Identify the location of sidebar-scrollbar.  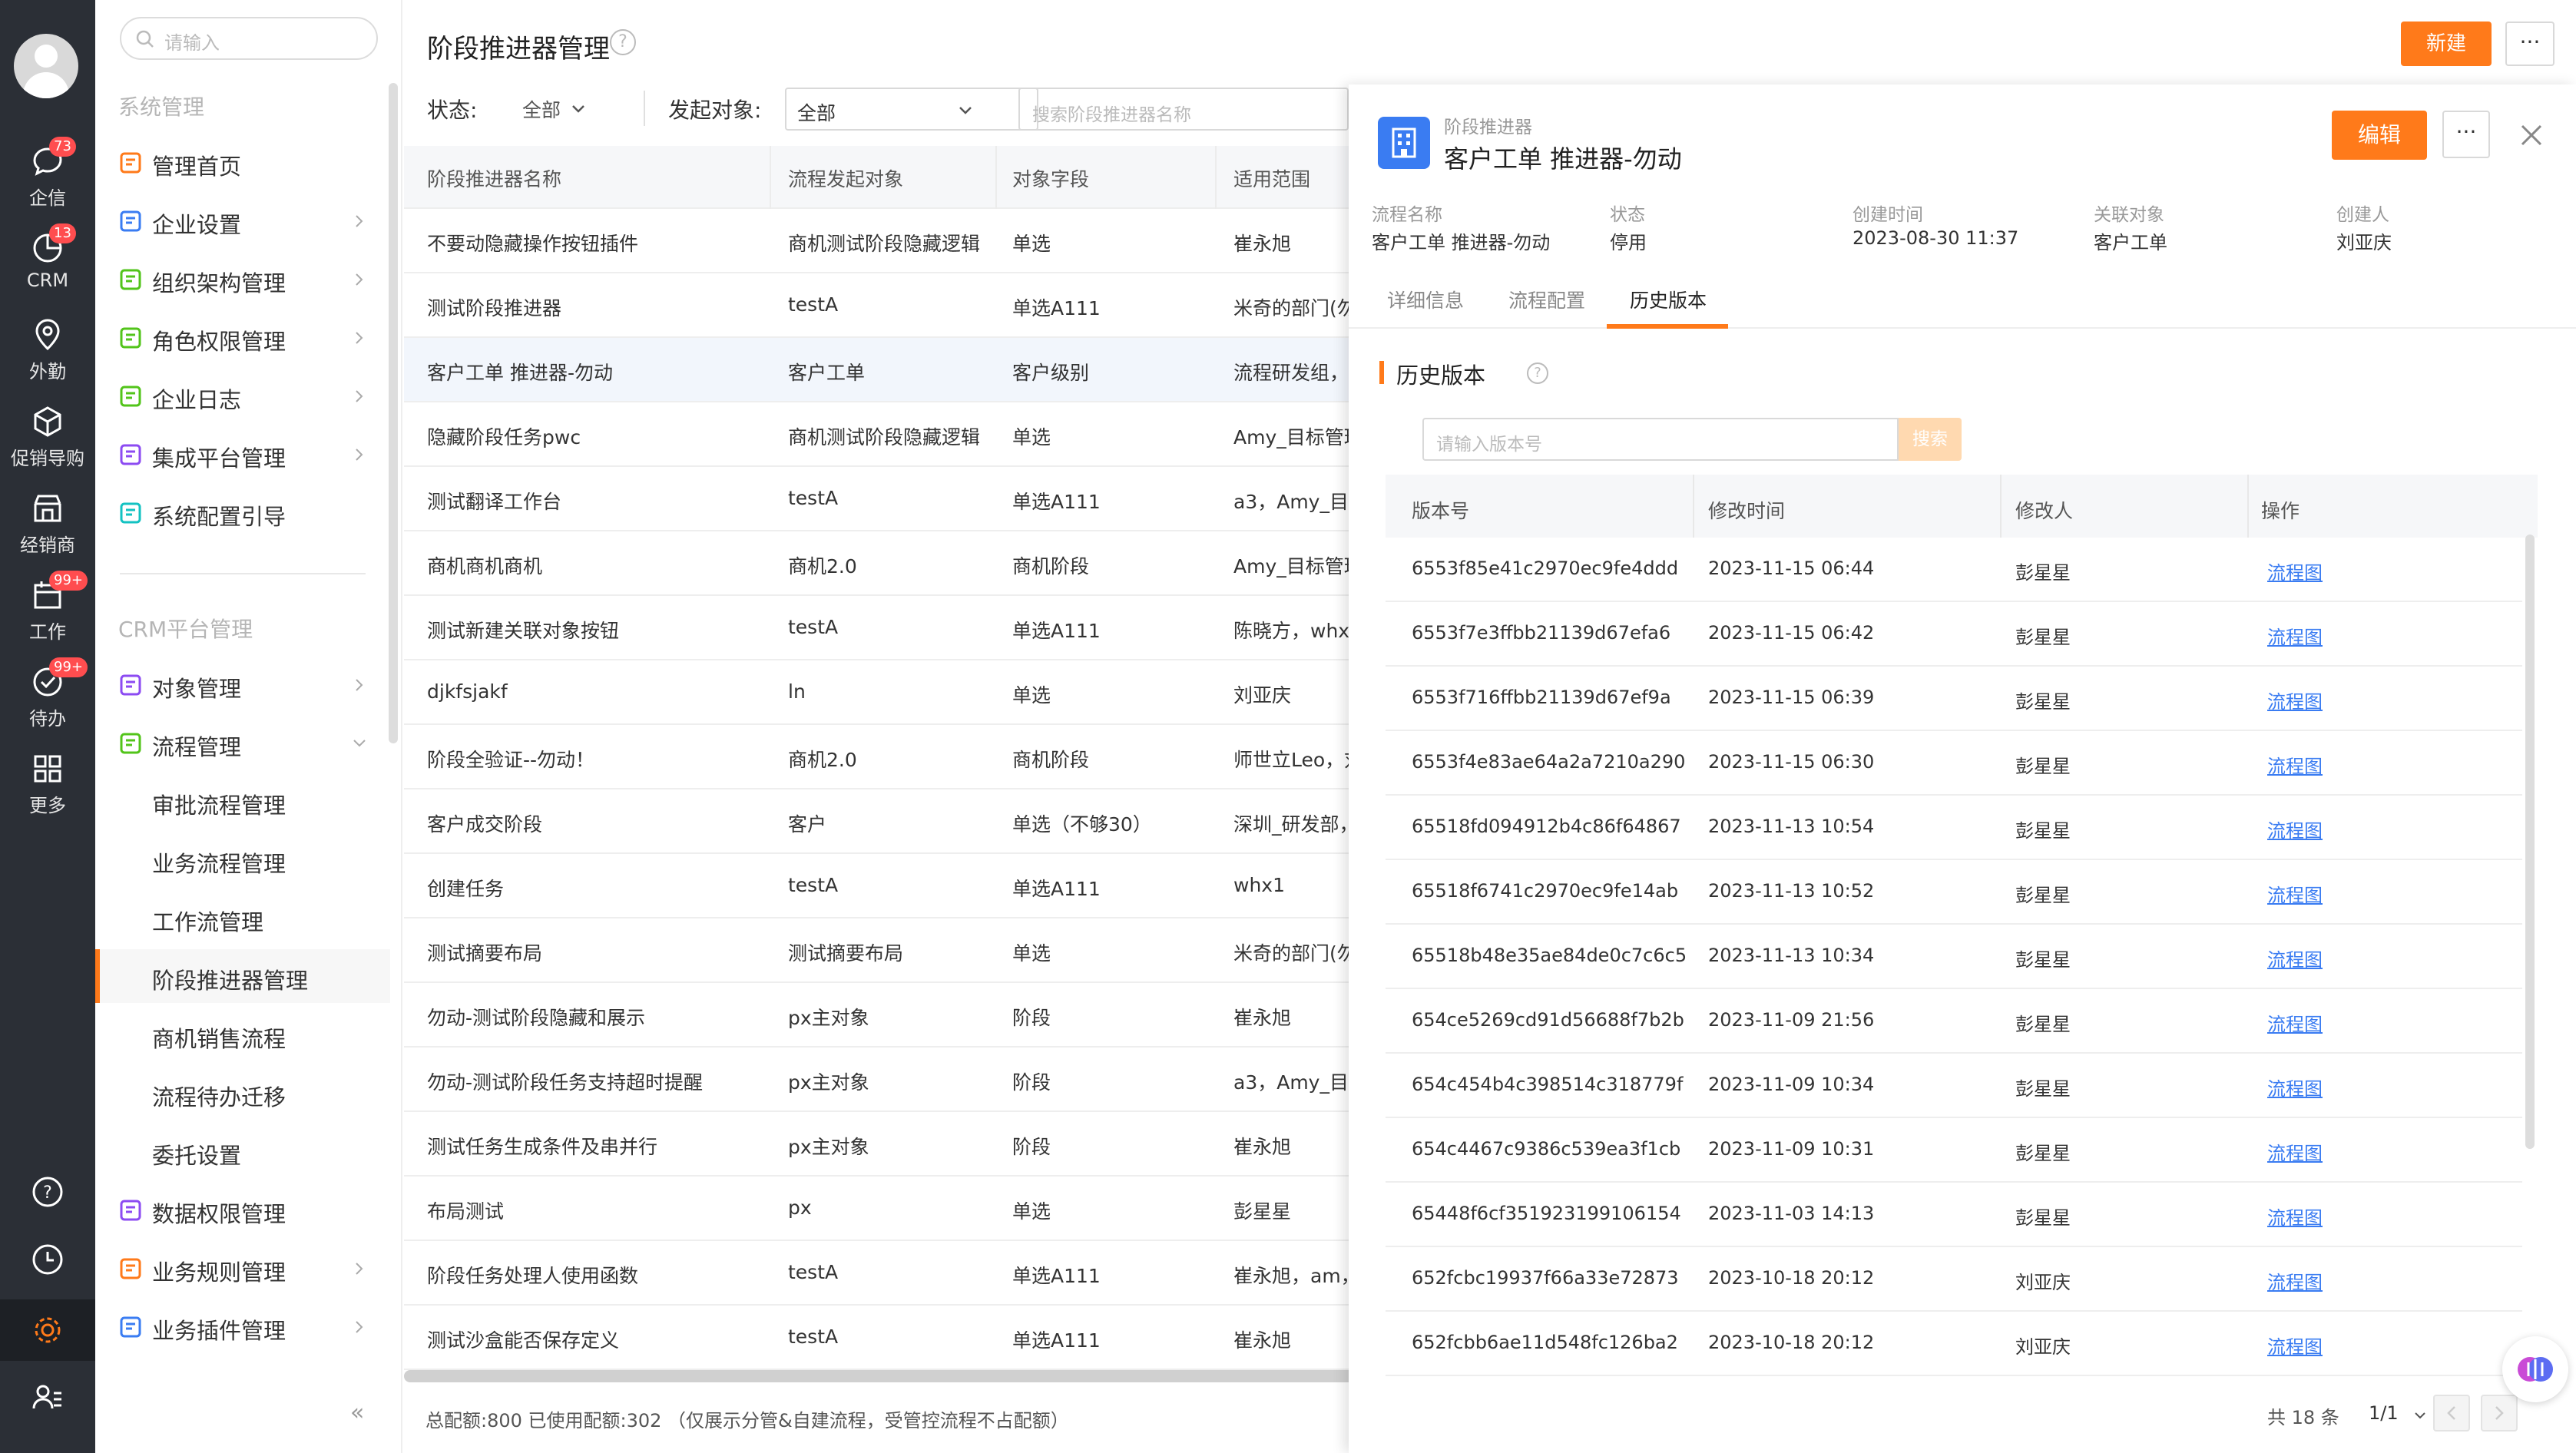
(394, 413).